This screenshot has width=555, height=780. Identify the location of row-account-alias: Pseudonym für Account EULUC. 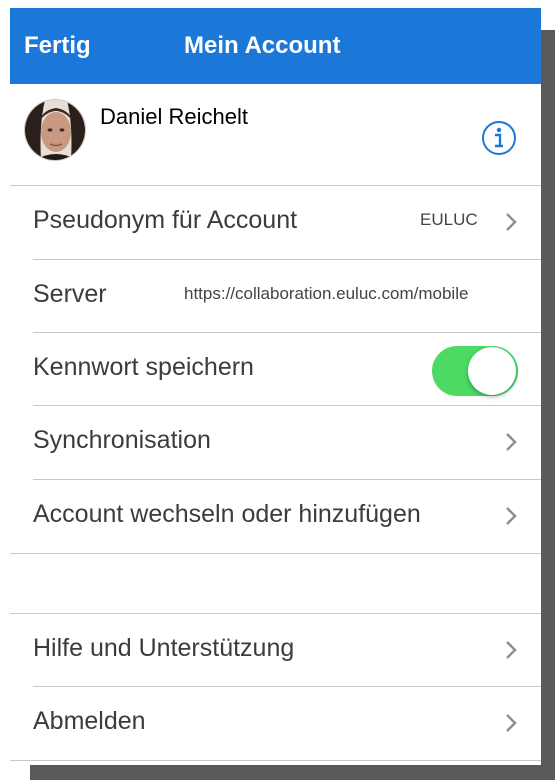
(275, 222).